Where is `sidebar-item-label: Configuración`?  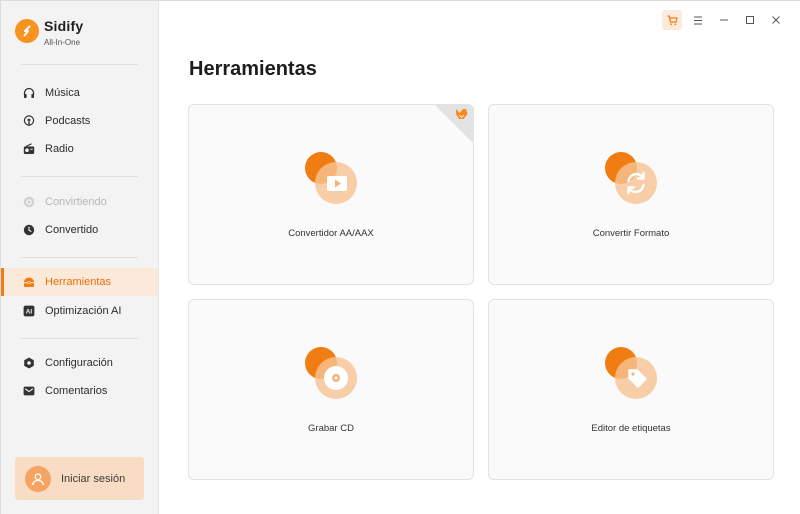 sidebar-item-label: Configuración is located at coordinates (79, 363).